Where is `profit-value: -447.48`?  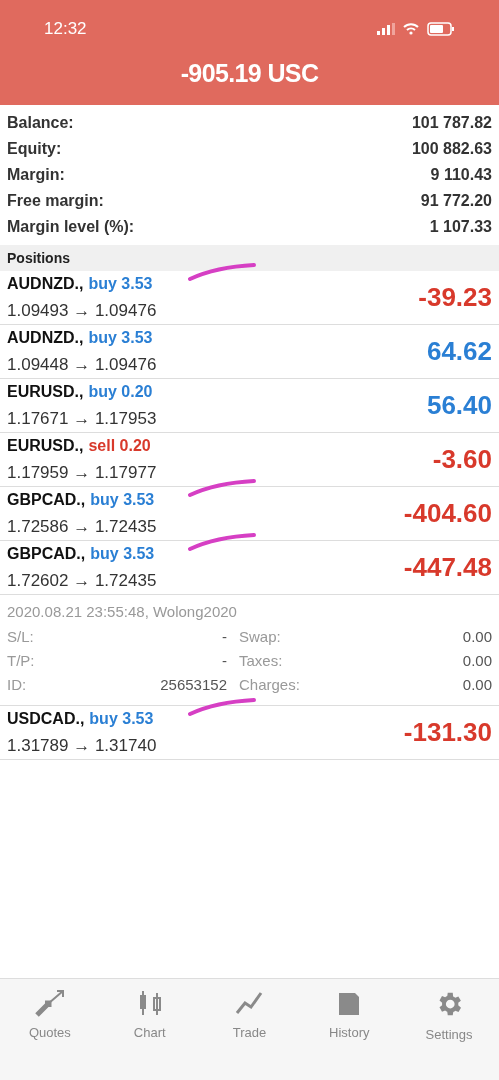
profit-value: -447.48 is located at coordinates (447, 567).